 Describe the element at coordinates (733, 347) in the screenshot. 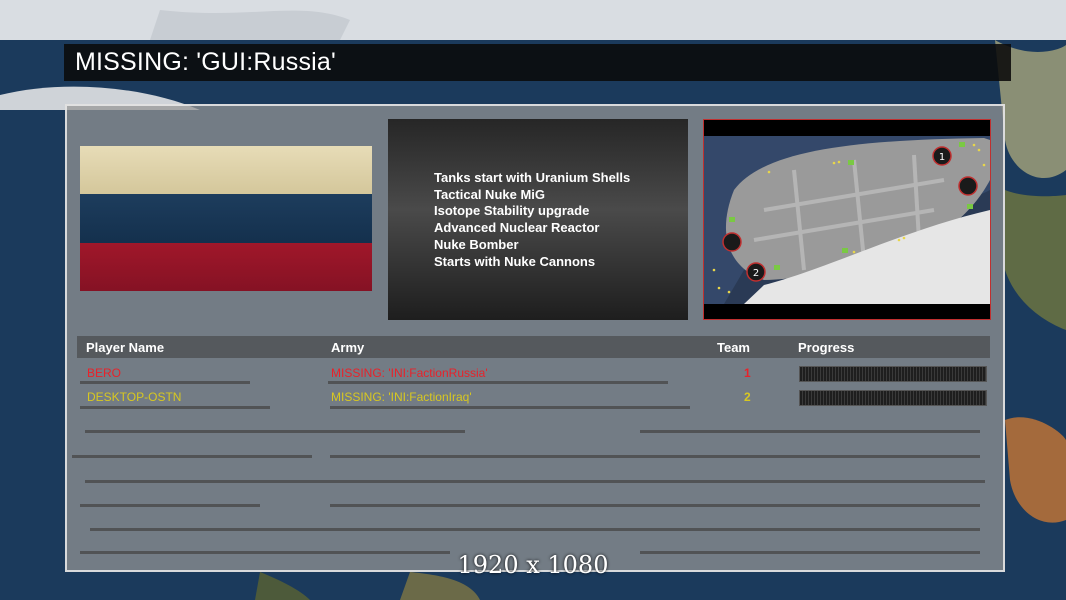

I see `header-team: Team` at that location.